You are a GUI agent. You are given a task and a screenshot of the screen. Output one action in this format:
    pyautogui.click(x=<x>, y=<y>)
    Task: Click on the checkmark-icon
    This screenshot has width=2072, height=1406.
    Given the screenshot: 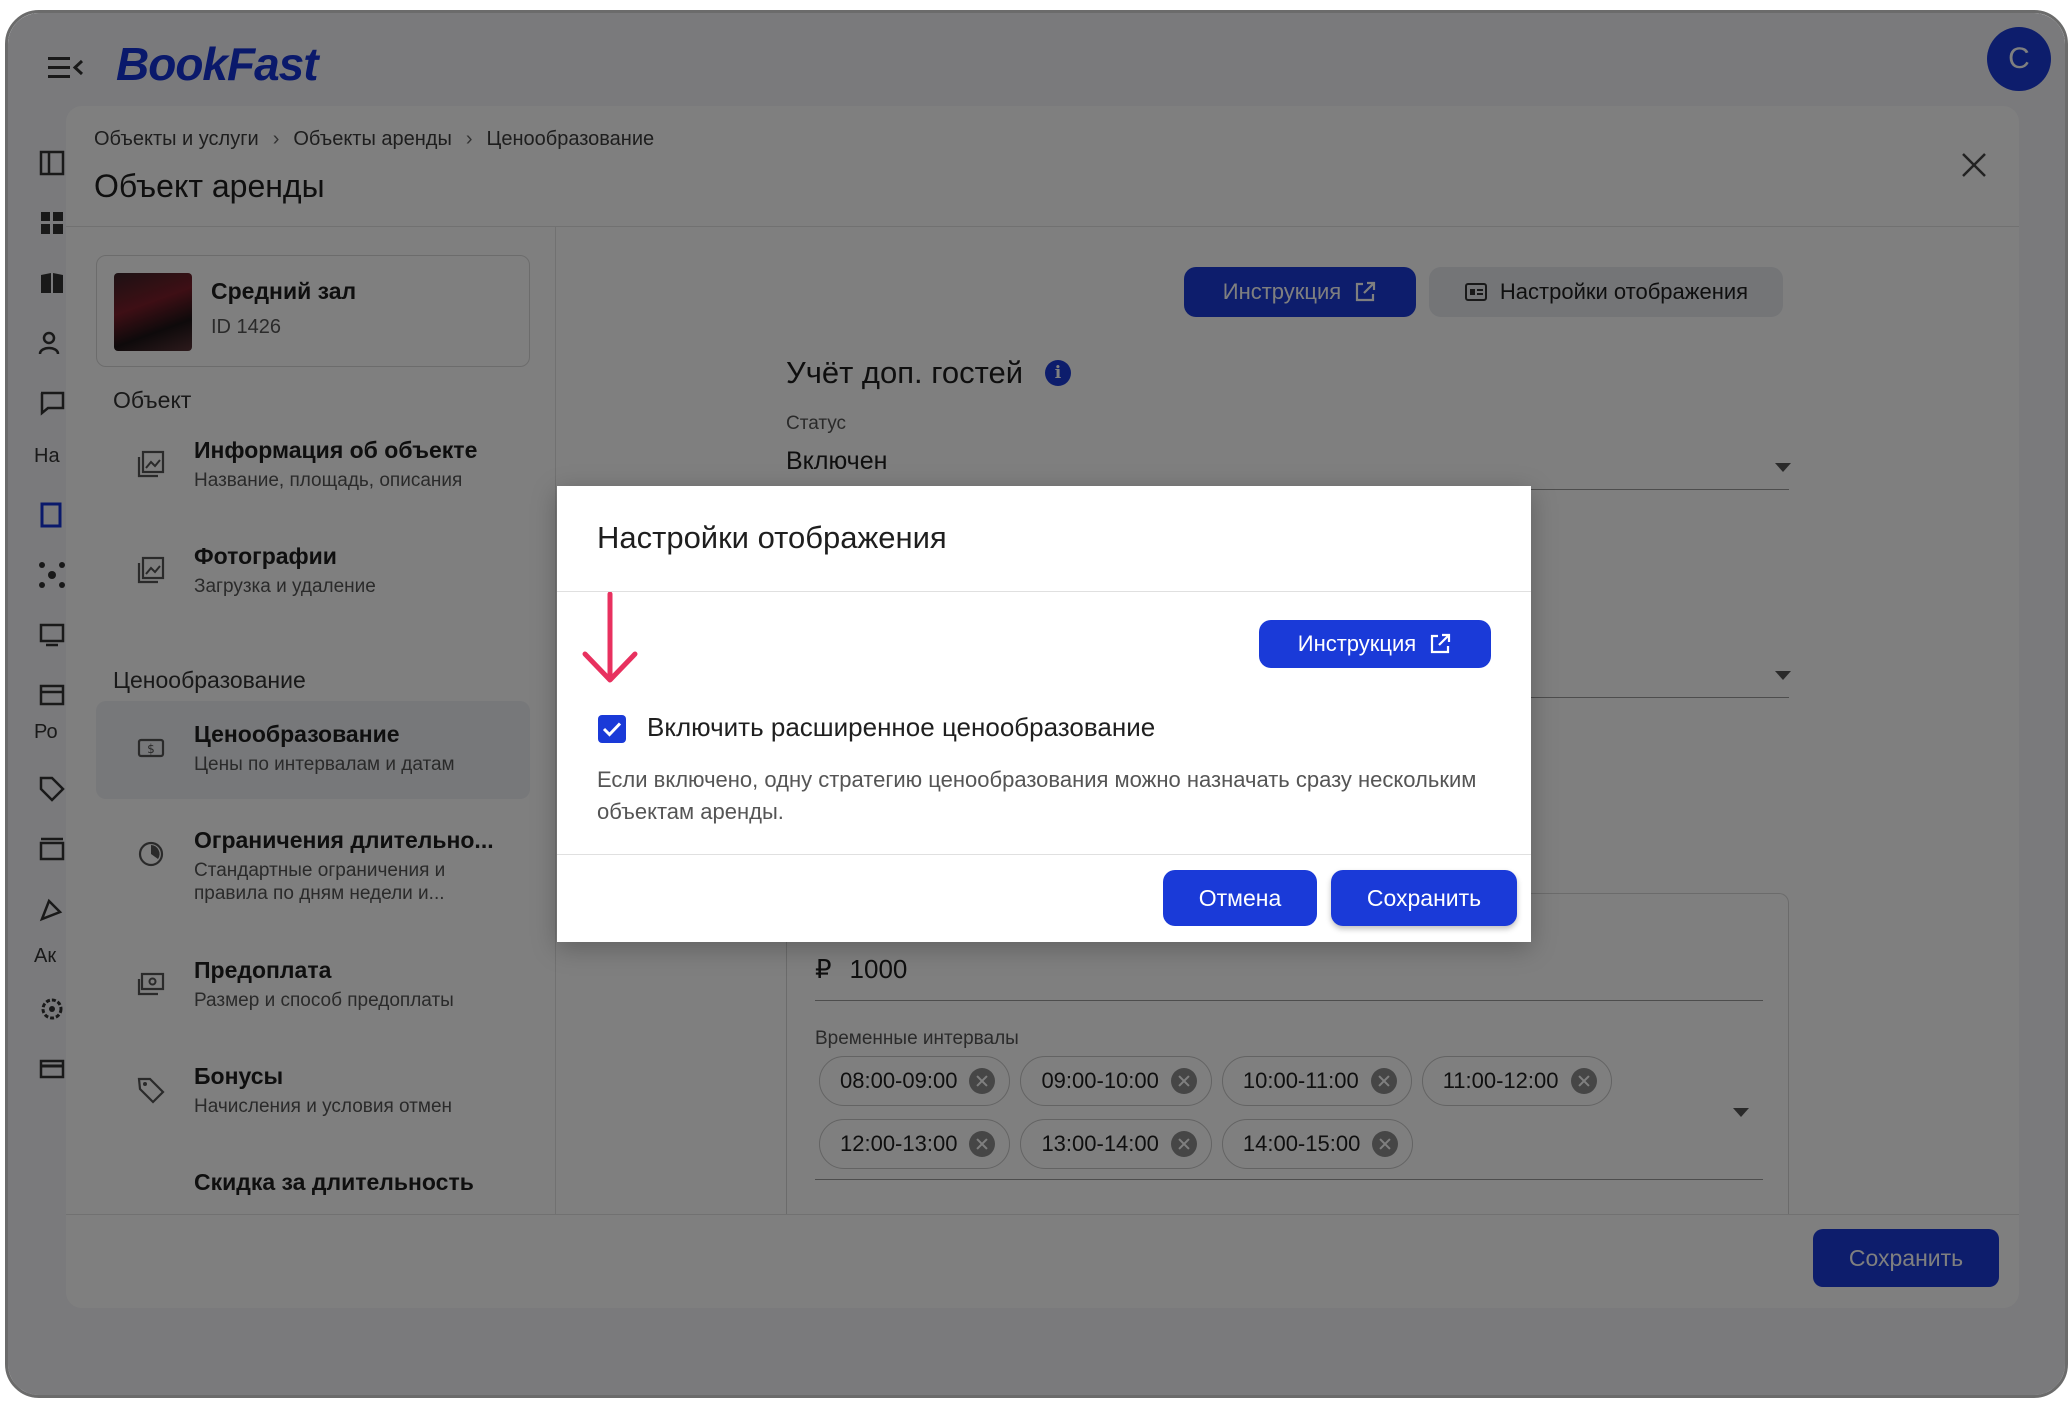 What is the action you would take?
    pyautogui.click(x=612, y=729)
    